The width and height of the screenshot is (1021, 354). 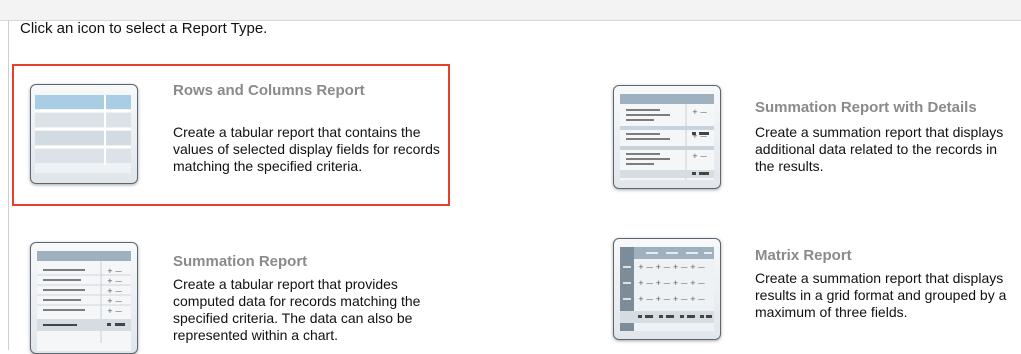 I want to click on option-title: Rows and Columns Report, so click(x=269, y=90).